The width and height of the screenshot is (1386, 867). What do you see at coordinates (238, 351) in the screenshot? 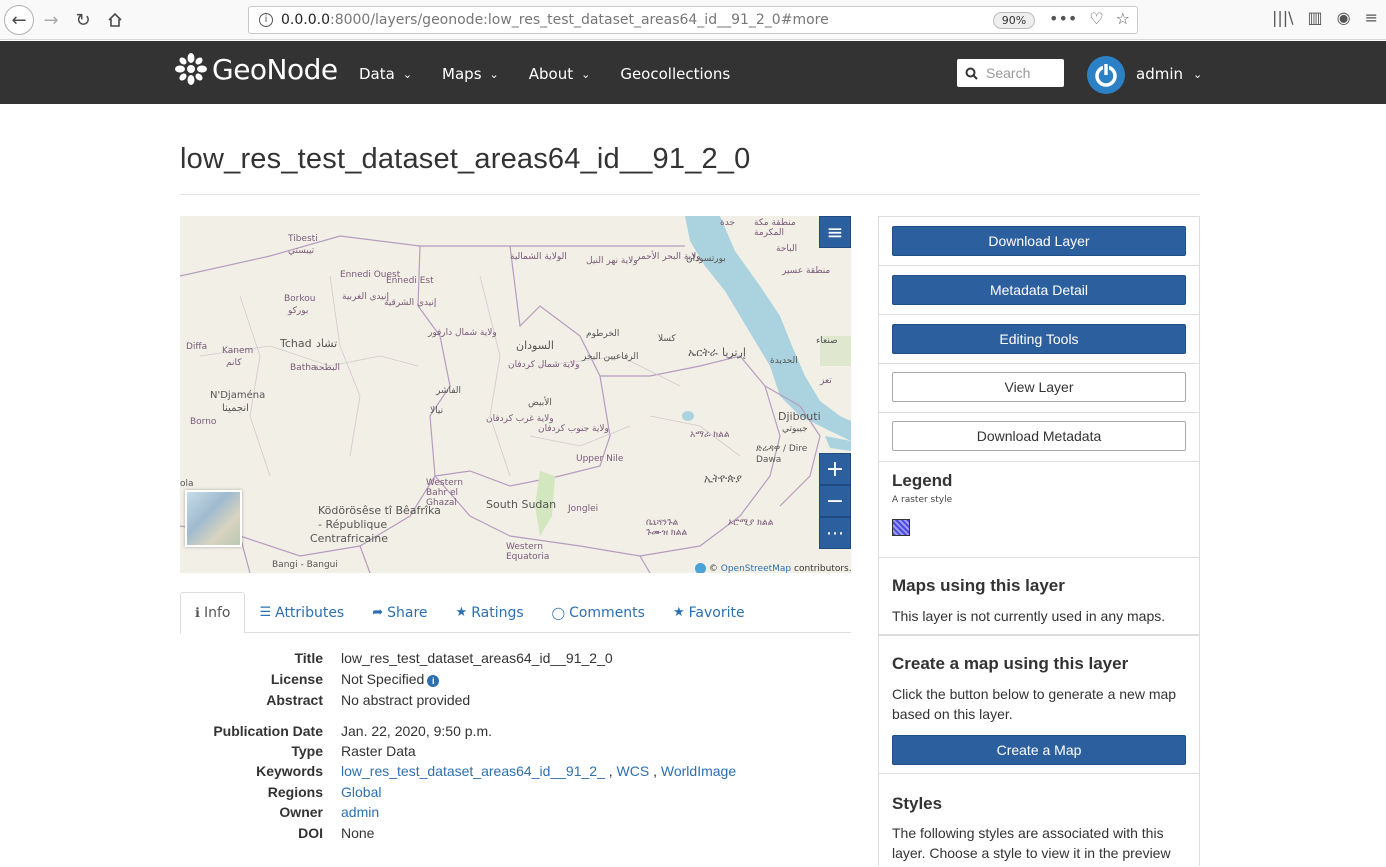
I see `map-label: Kanem` at bounding box center [238, 351].